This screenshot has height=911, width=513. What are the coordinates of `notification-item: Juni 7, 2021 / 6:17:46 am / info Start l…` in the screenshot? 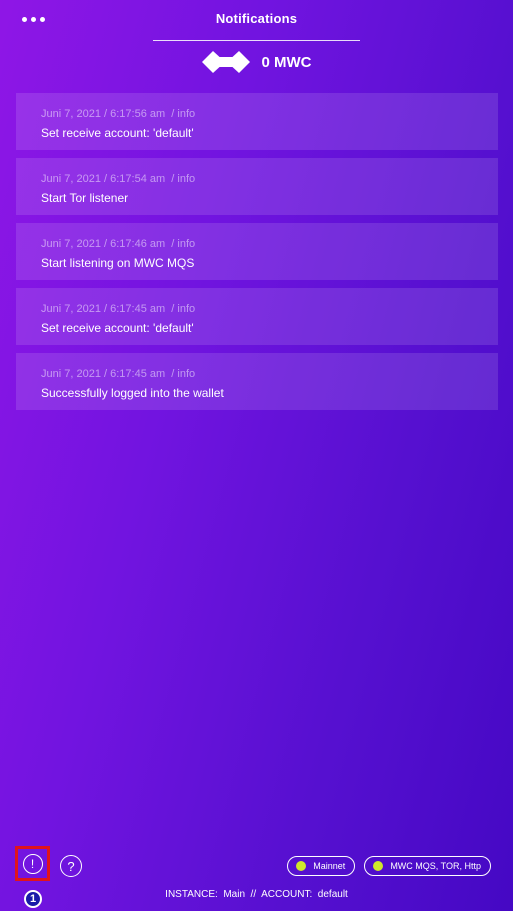 It's located at (257, 251).